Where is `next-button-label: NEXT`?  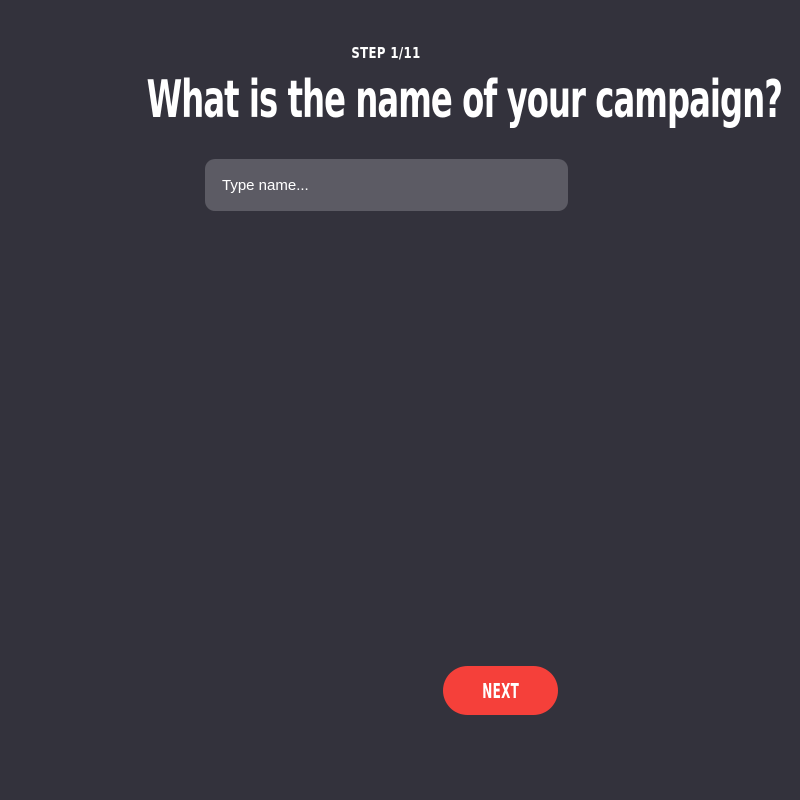
next-button-label: NEXT is located at coordinates (500, 690).